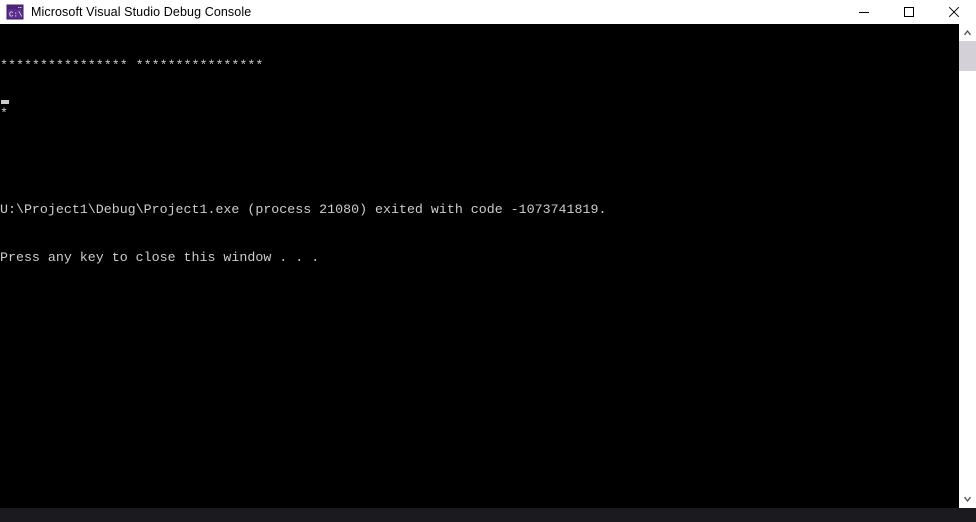 This screenshot has width=976, height=522. I want to click on scroll-up-arrow-icon, so click(967, 32).